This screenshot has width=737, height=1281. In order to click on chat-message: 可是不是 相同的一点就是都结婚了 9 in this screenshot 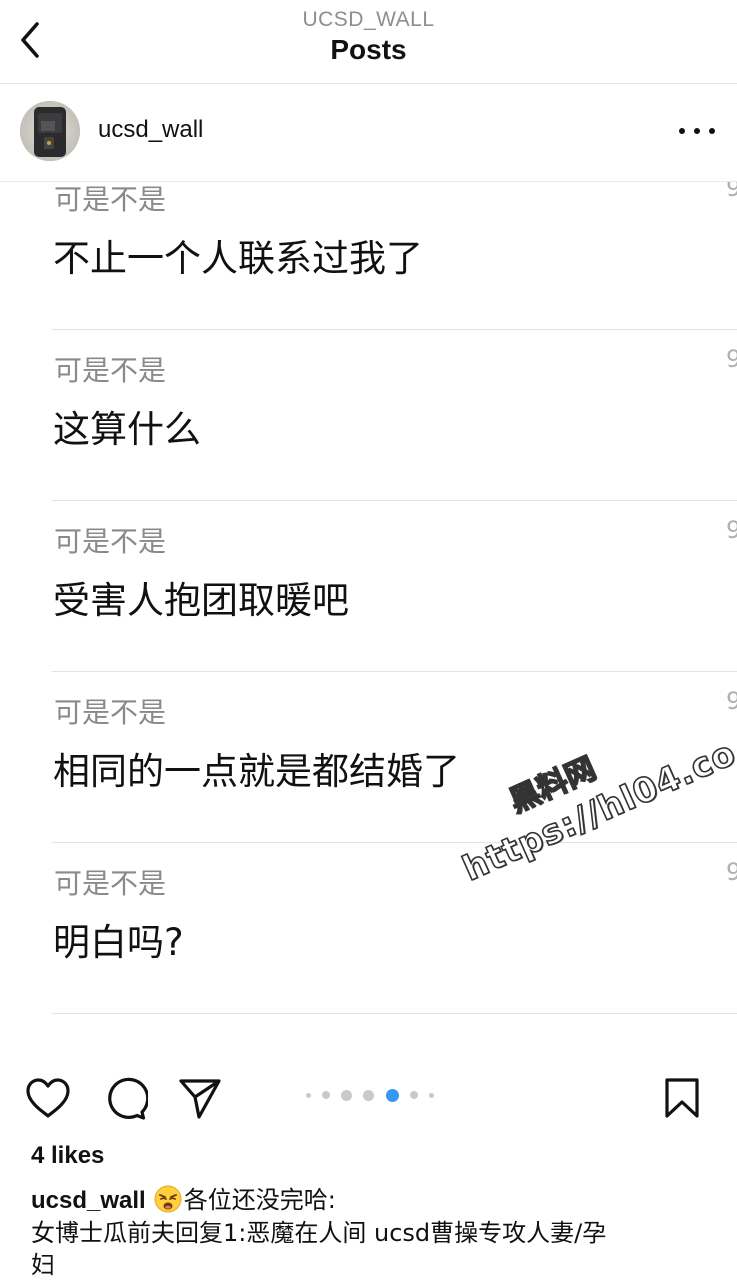, I will do `click(368, 758)`.